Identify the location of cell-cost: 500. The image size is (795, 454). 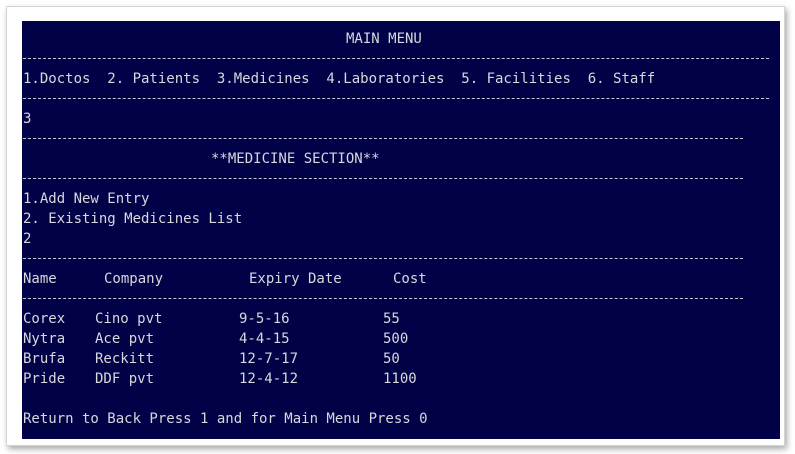
(396, 339).